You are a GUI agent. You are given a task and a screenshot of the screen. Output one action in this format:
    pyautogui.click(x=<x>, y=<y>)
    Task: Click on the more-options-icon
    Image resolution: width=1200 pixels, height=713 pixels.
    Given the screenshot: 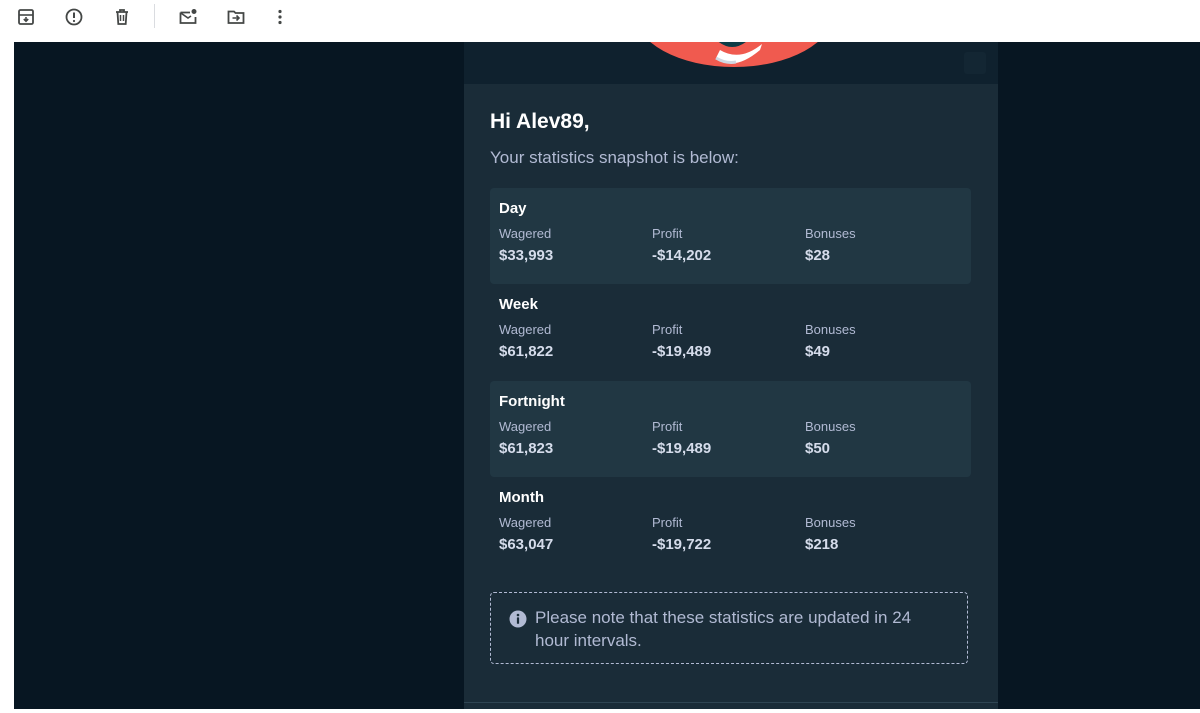 What is the action you would take?
    pyautogui.click(x=280, y=17)
    